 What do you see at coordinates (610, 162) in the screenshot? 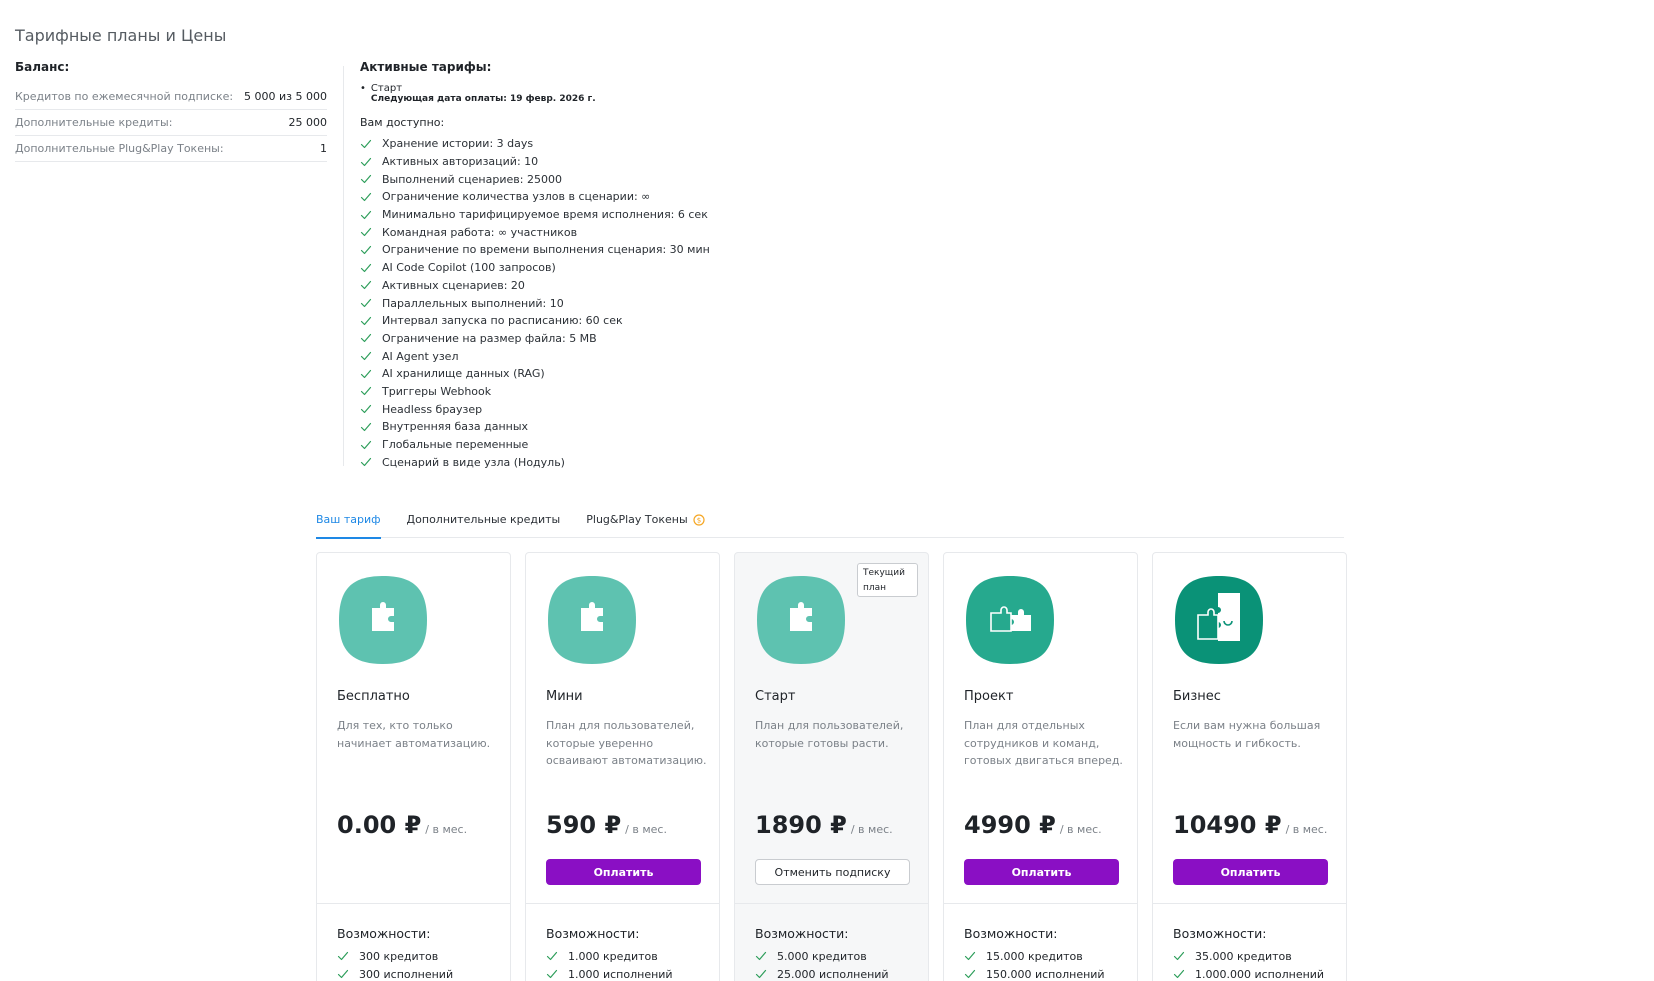
I see `available-feature-item: Активных авторизаций: 10` at bounding box center [610, 162].